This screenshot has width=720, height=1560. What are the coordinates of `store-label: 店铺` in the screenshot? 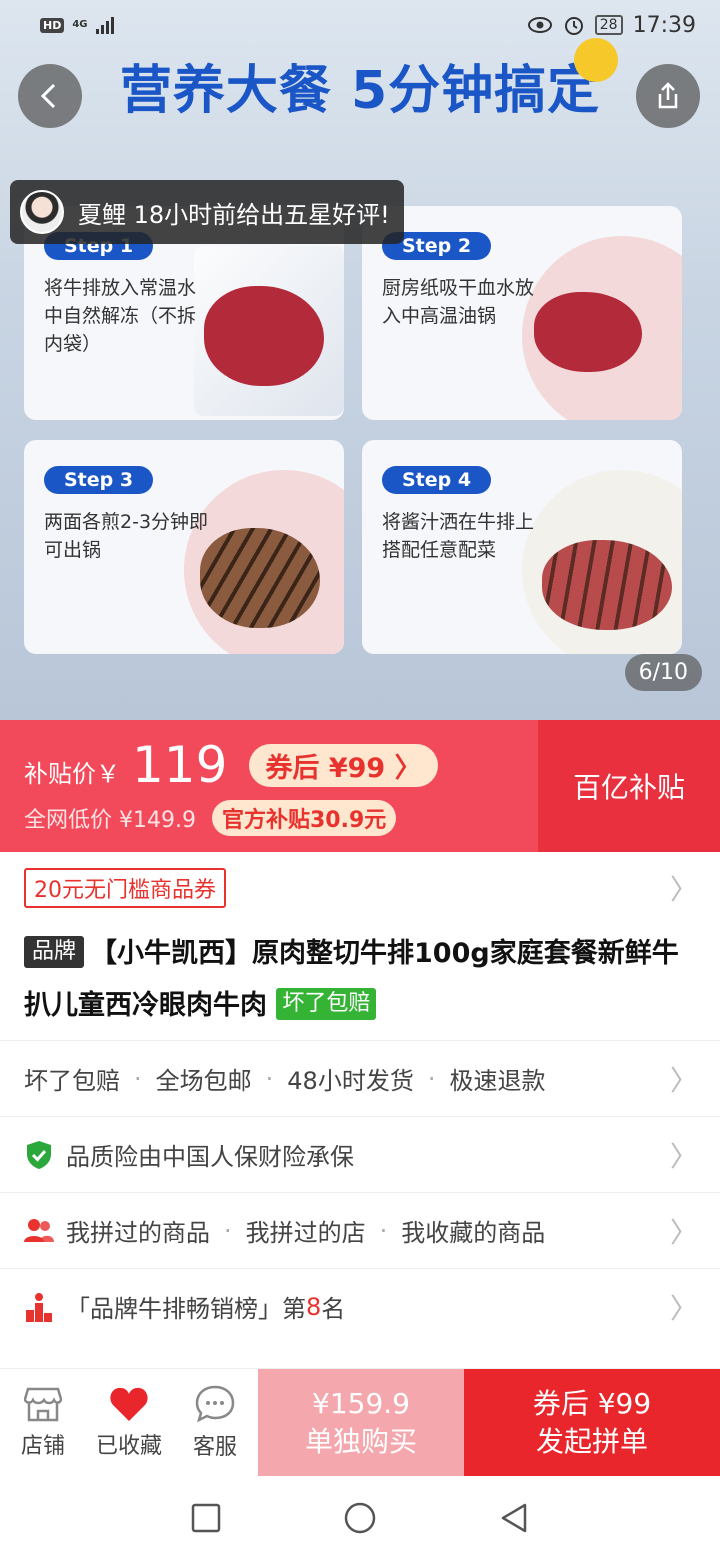 It's located at (42, 1446).